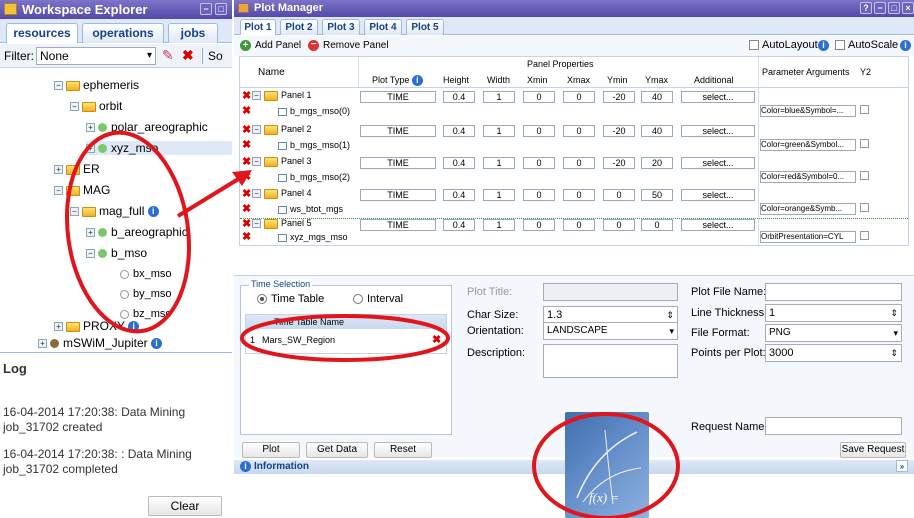  What do you see at coordinates (221, 9) in the screenshot?
I see `maximize-button: □` at bounding box center [221, 9].